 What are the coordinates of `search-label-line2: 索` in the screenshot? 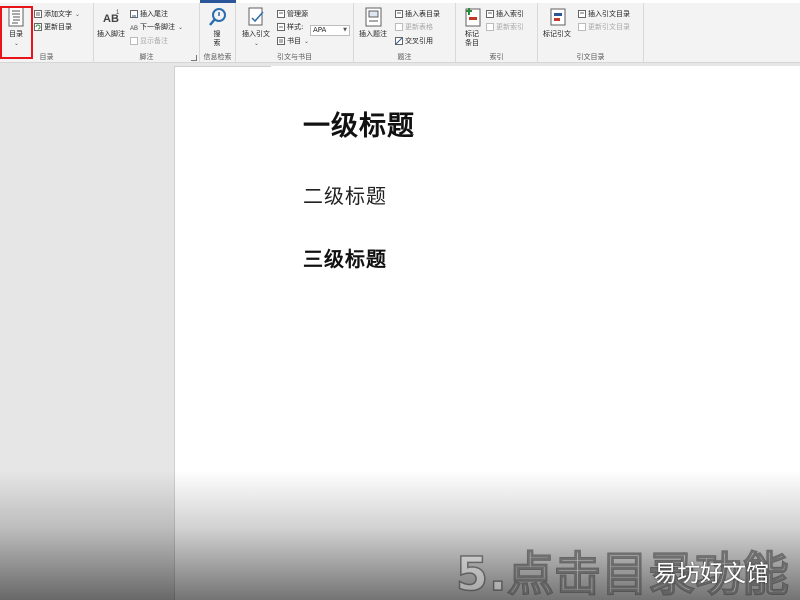 It's located at (217, 43).